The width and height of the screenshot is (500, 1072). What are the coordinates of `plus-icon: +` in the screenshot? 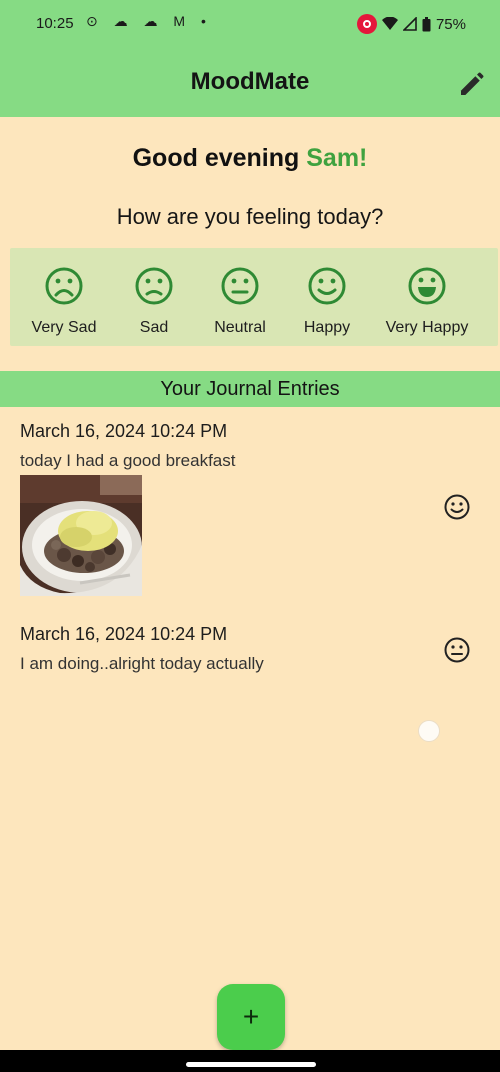 It's located at (251, 1016).